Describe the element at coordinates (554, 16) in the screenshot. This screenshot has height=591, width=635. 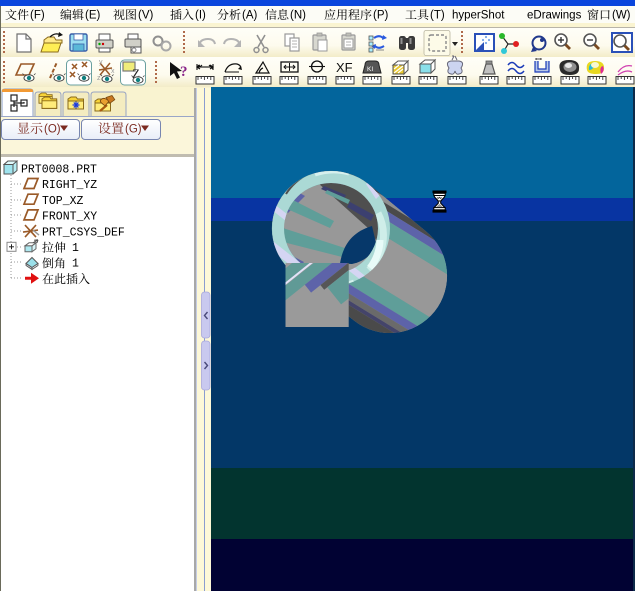
I see `svg-text: eDrawings` at that location.